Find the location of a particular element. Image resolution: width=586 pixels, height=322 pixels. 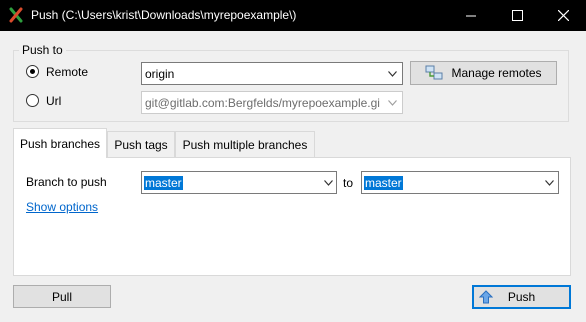

minimize-button is located at coordinates (471, 15).